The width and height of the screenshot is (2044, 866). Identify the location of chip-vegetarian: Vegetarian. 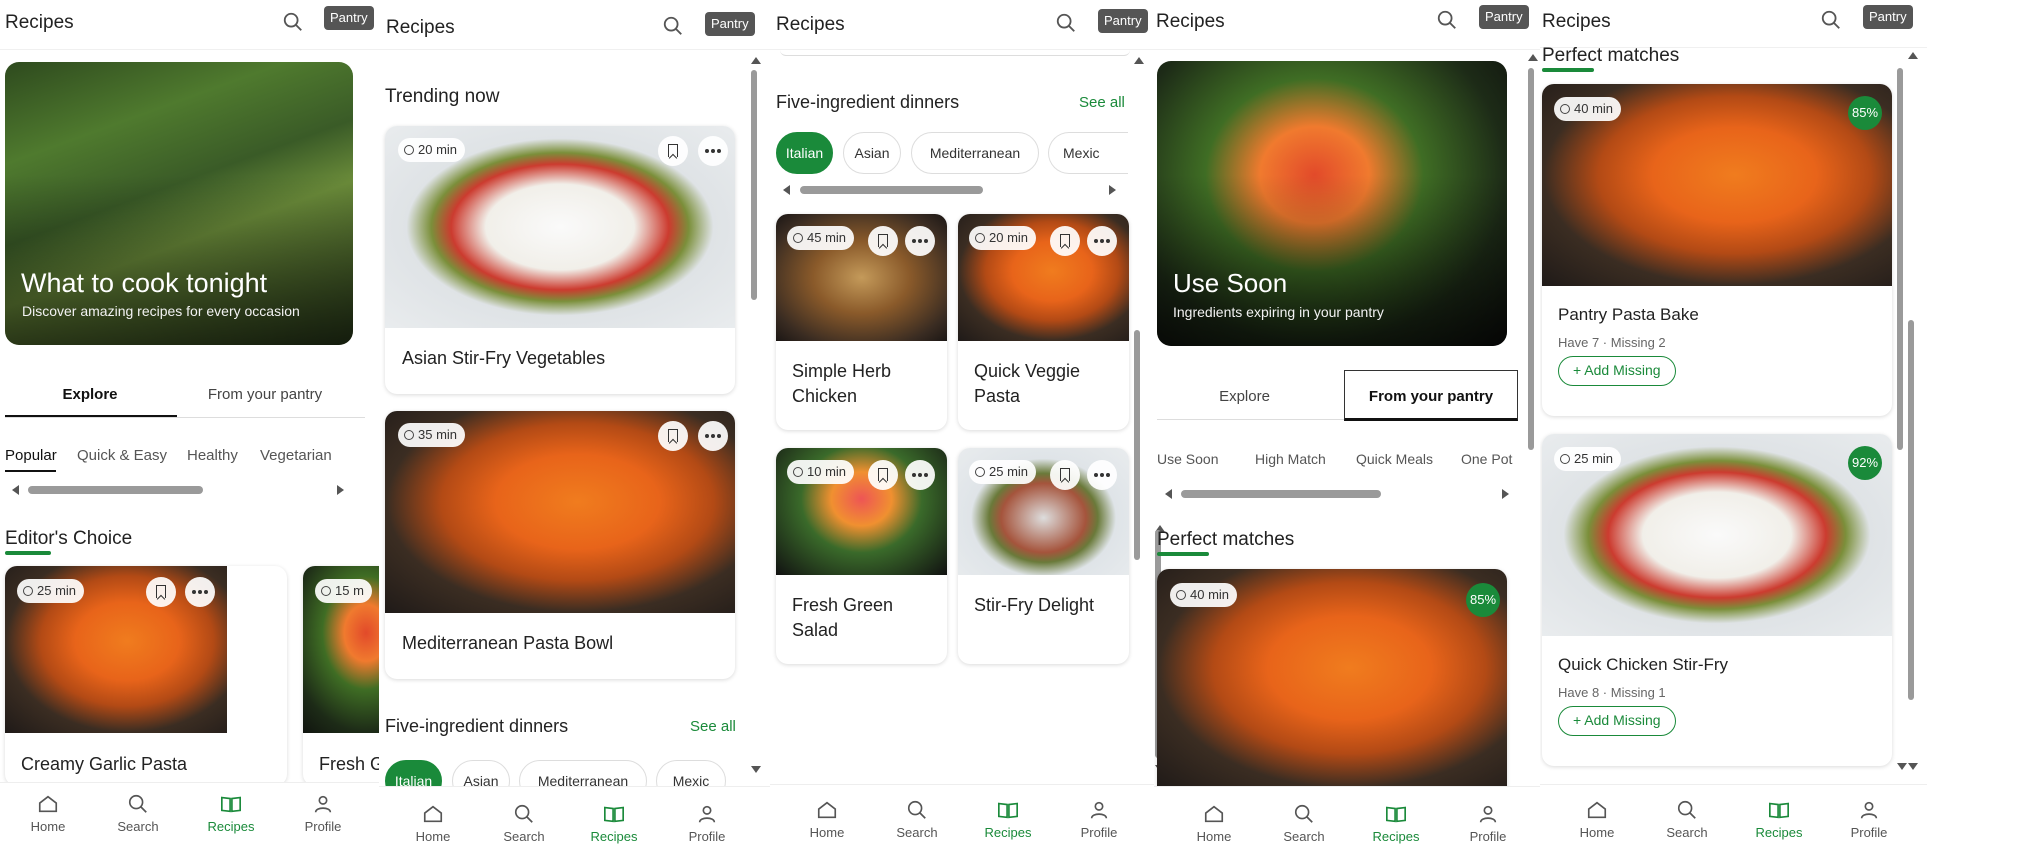
(296, 455).